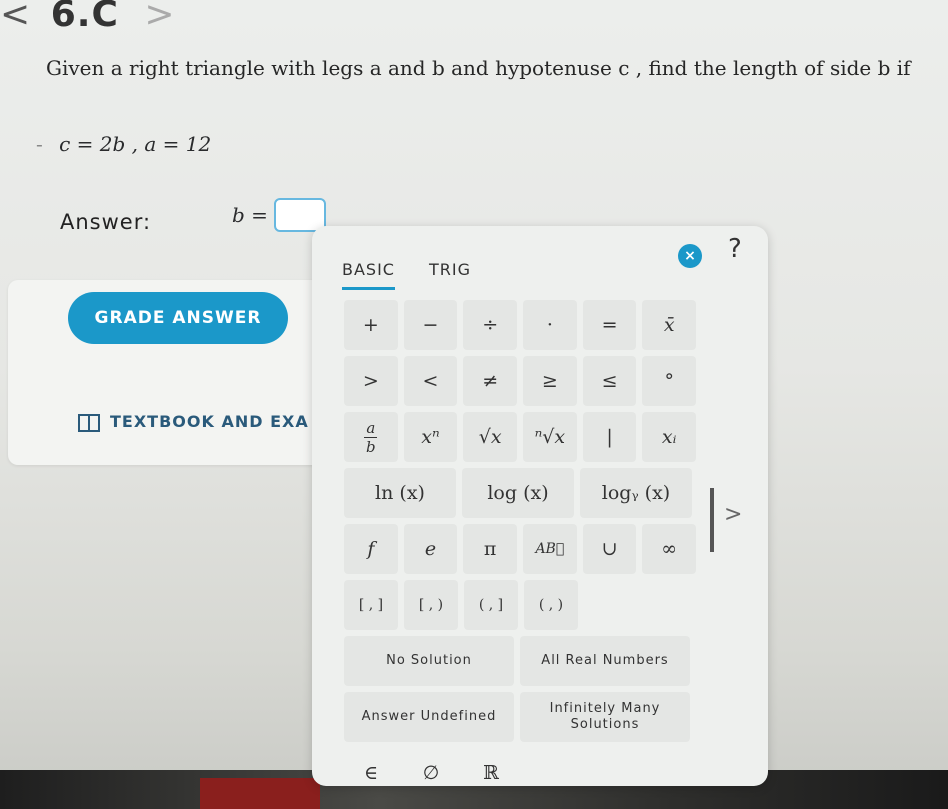  Describe the element at coordinates (429, 717) in the screenshot. I see `key-answer-undefined: Answer Undefined` at that location.